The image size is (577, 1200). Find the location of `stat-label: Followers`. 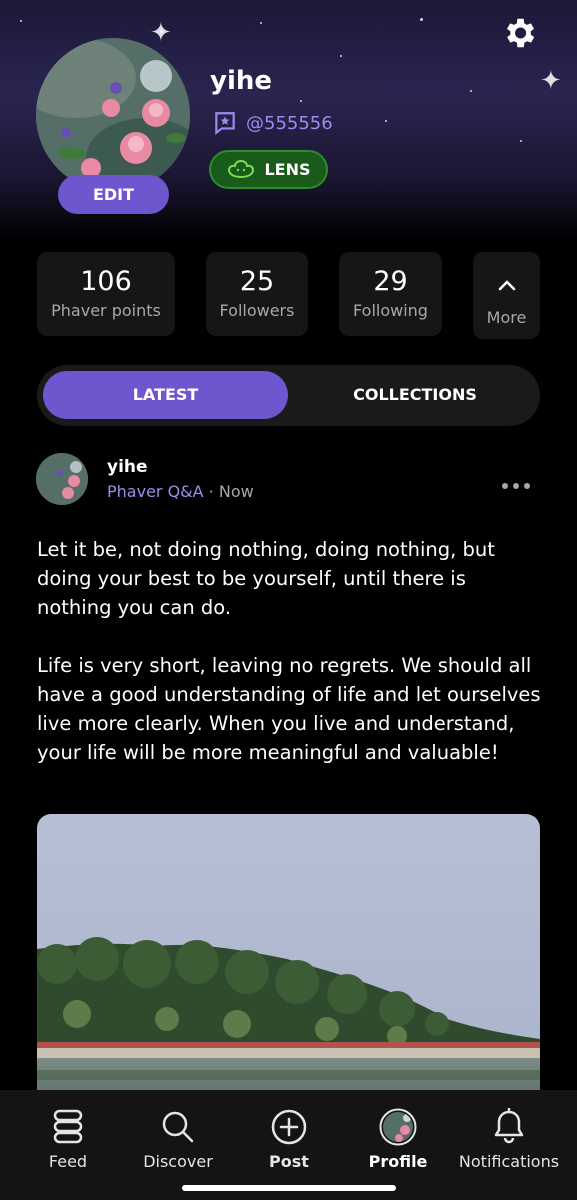

stat-label: Followers is located at coordinates (257, 310).